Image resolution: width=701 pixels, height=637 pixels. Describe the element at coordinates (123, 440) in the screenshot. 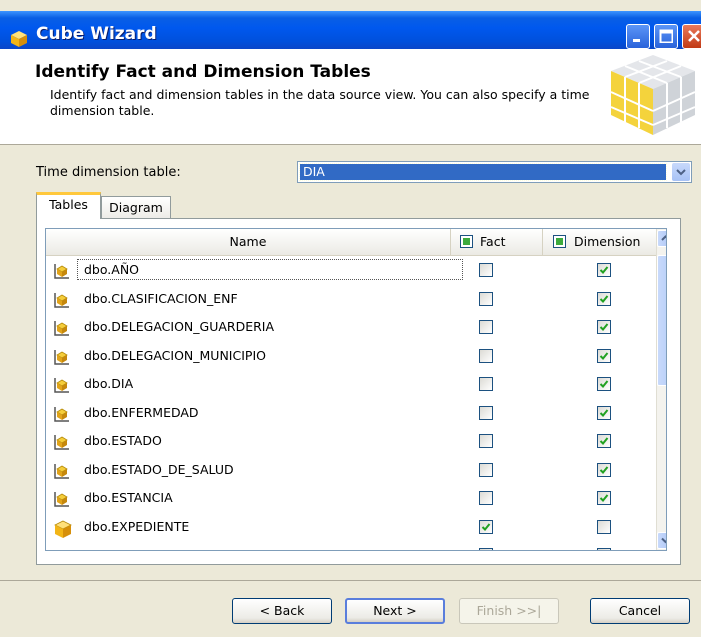

I see `table-name: dbo.ESTADO` at that location.